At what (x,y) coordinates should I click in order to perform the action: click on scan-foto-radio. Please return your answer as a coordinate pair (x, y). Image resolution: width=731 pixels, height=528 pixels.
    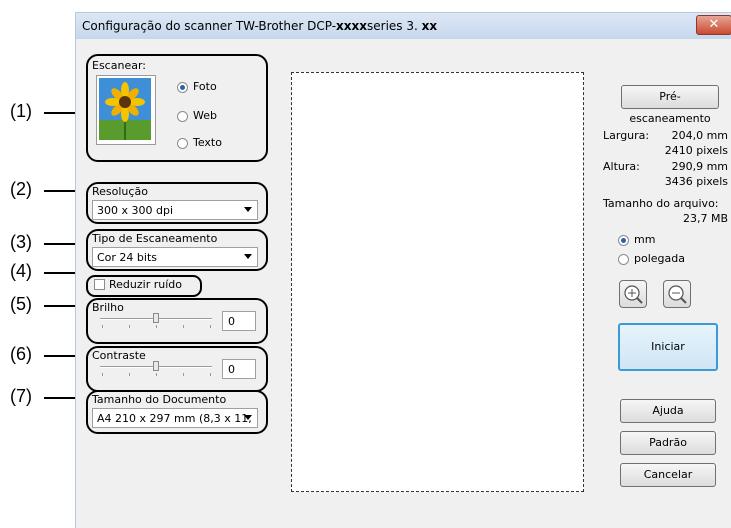
    Looking at the image, I should click on (182, 87).